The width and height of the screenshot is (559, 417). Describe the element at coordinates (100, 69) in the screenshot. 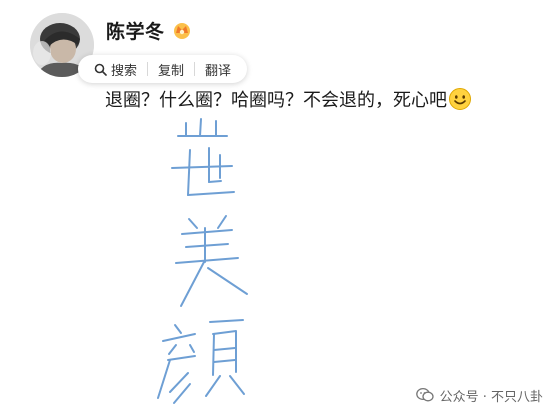

I see `search-icon` at that location.